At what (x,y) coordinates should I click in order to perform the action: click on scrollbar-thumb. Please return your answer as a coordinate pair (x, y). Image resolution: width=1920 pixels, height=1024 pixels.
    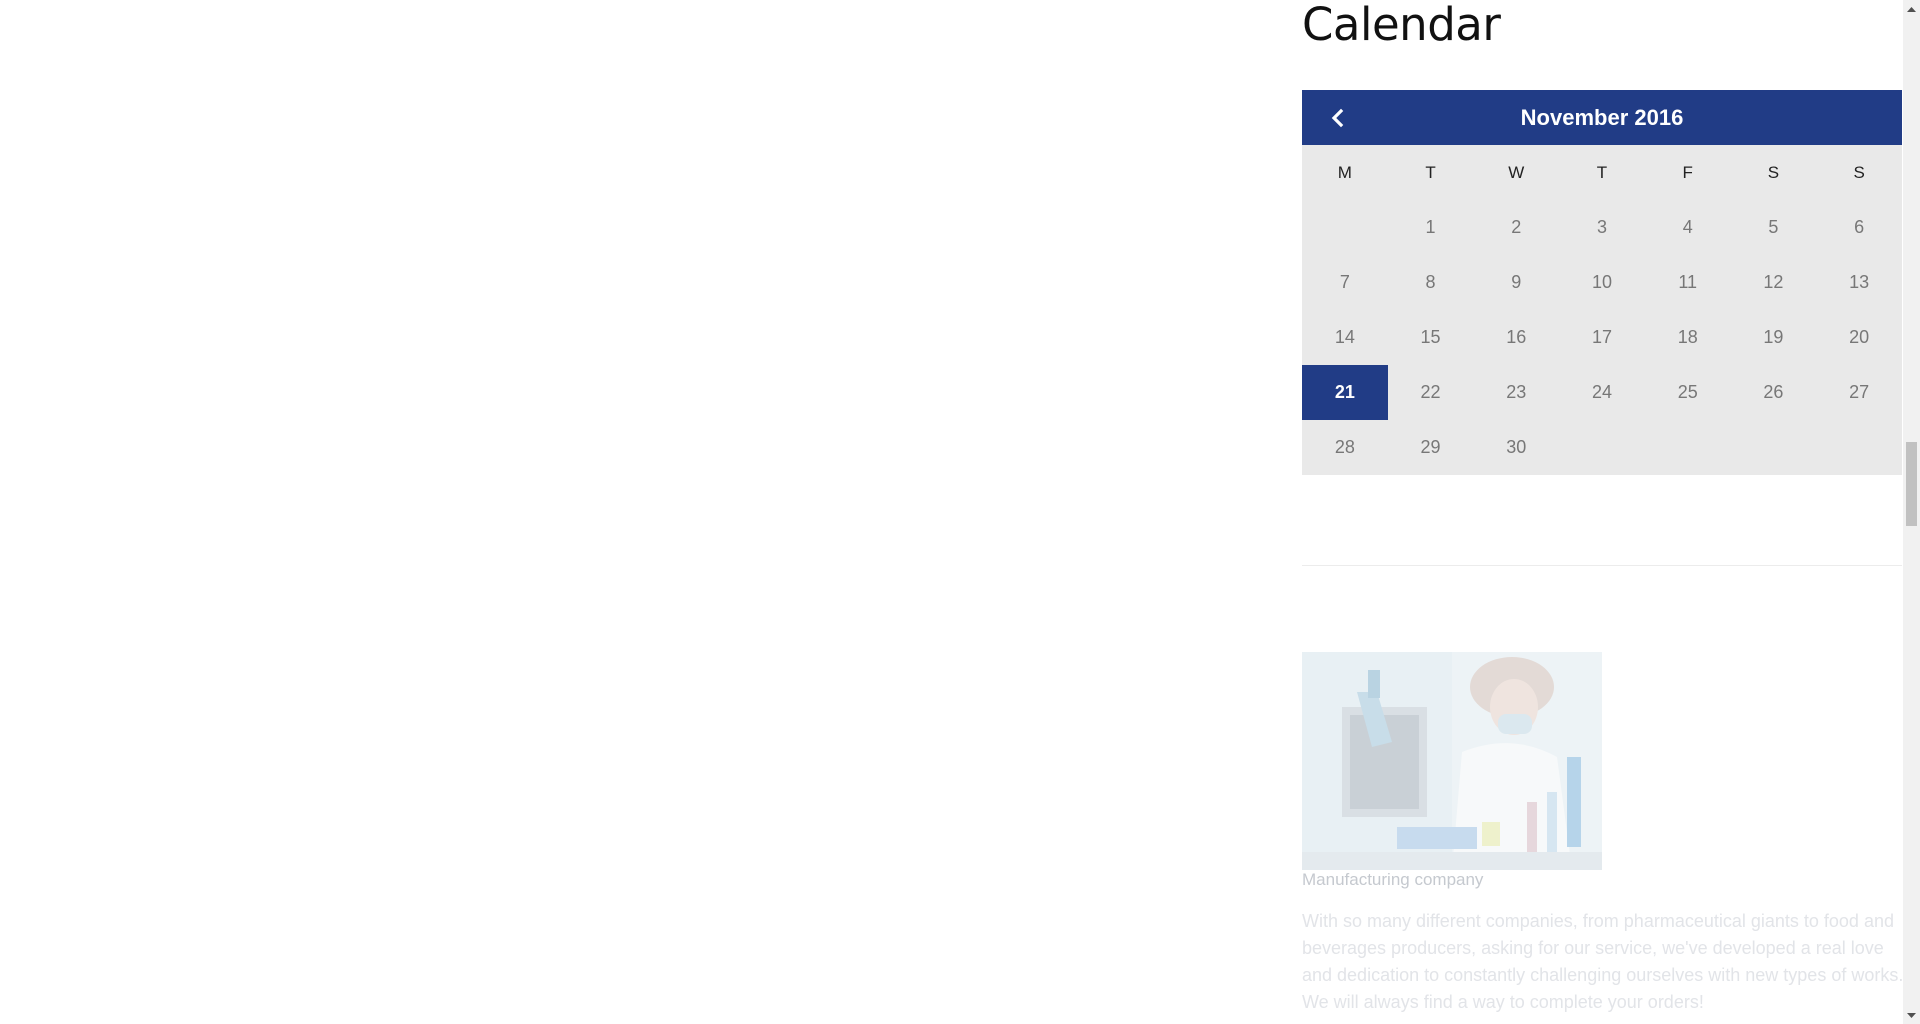
    Looking at the image, I should click on (1911, 484).